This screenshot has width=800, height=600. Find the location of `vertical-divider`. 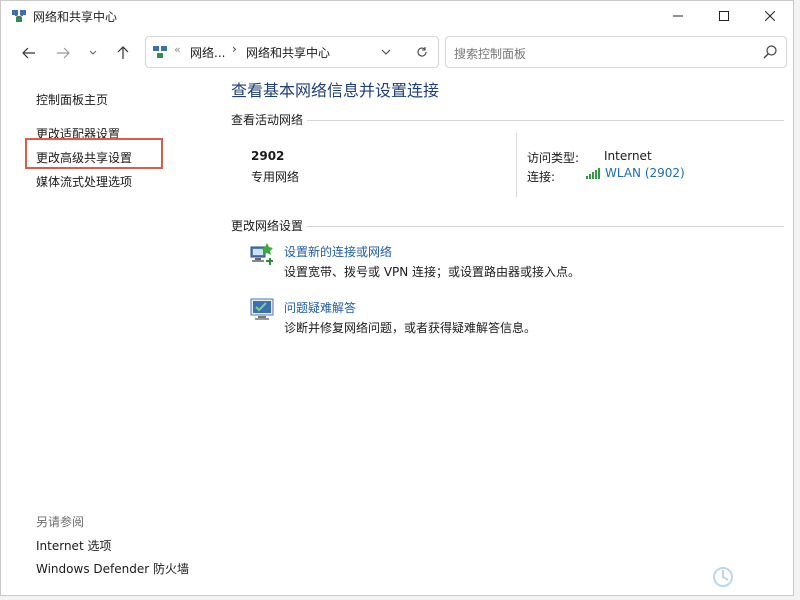

vertical-divider is located at coordinates (516, 165).